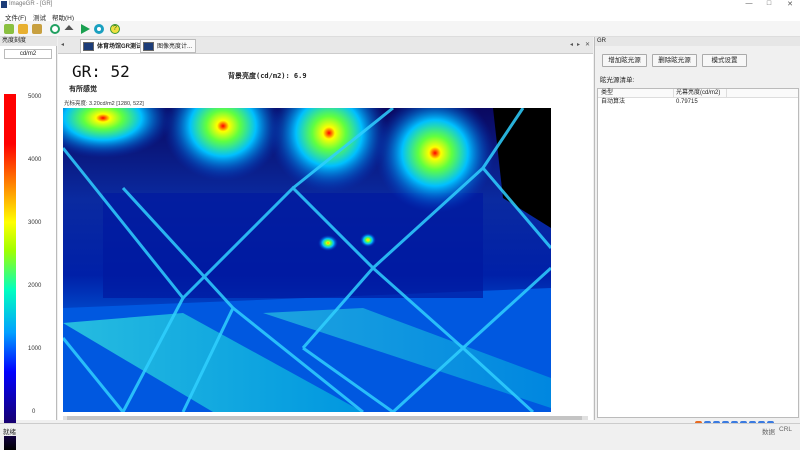 Image resolution: width=800 pixels, height=450 pixels. I want to click on column-header-type: 类型, so click(607, 93).